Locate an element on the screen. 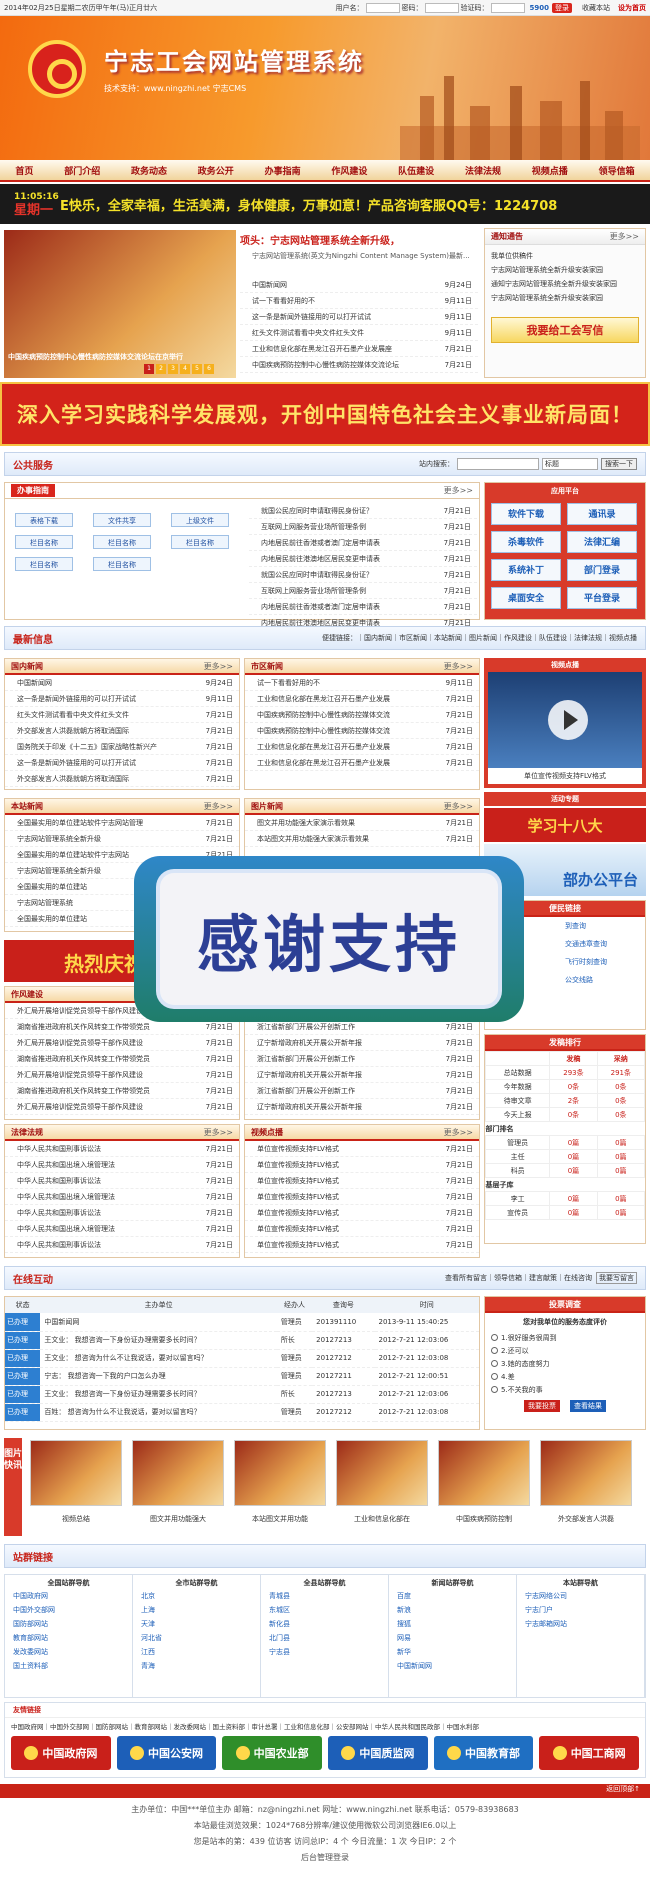 This screenshot has width=650, height=1898. nav-item: 队伍建设 is located at coordinates (416, 170).